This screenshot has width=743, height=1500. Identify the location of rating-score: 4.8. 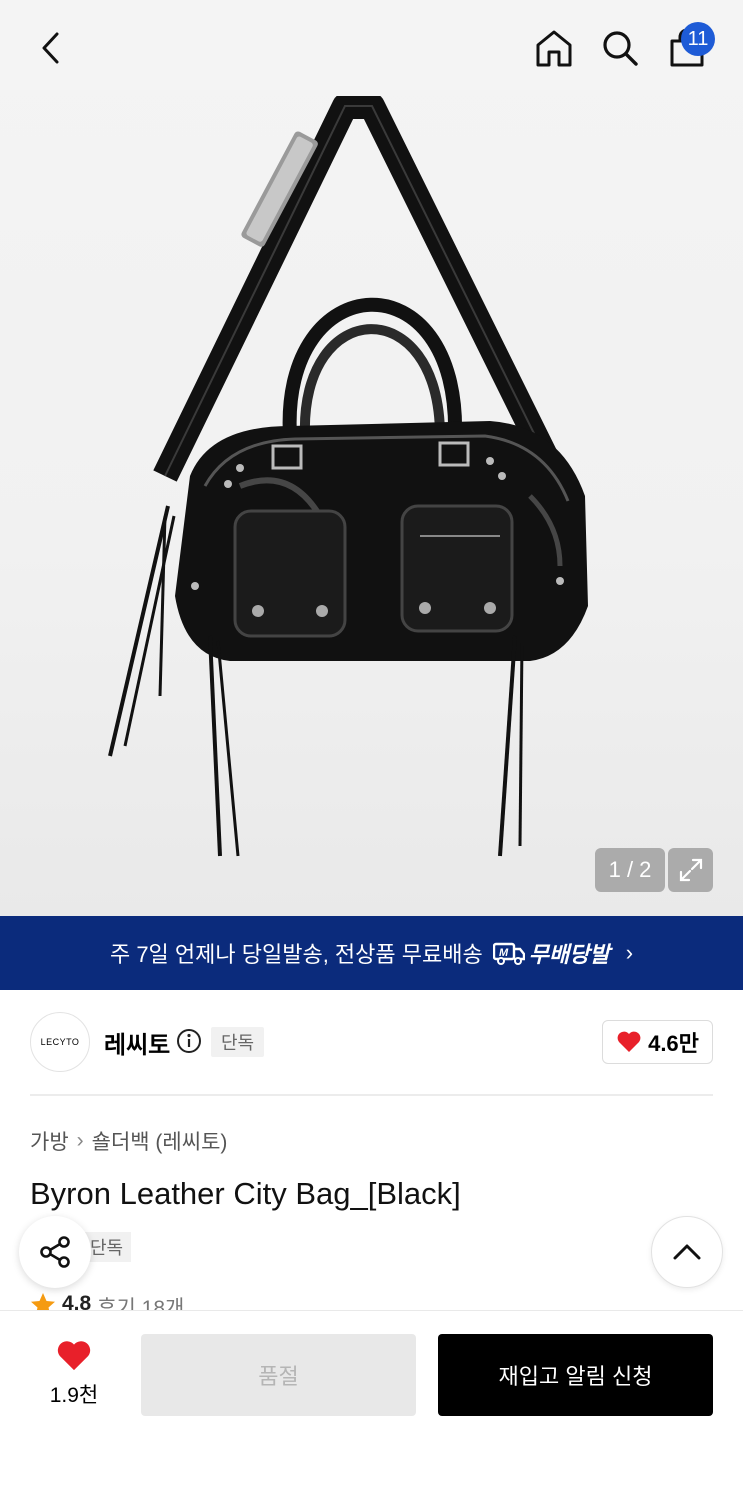
(77, 1302).